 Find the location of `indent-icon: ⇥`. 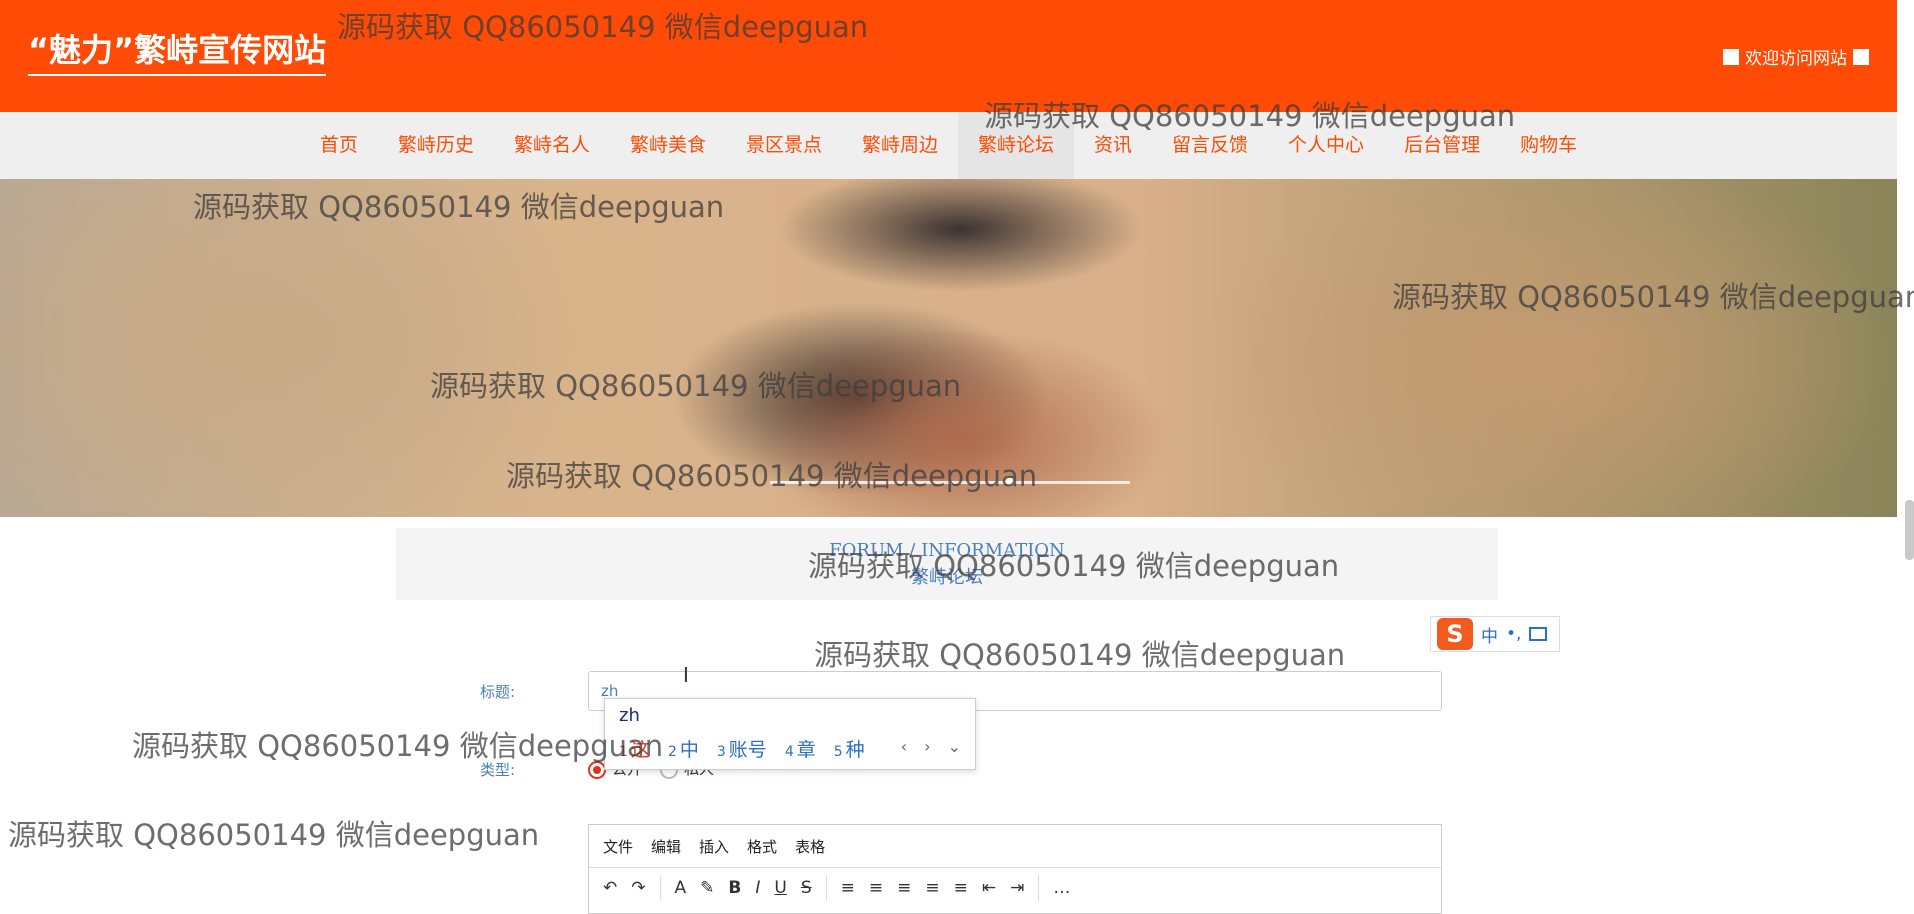

indent-icon: ⇥ is located at coordinates (1017, 888).